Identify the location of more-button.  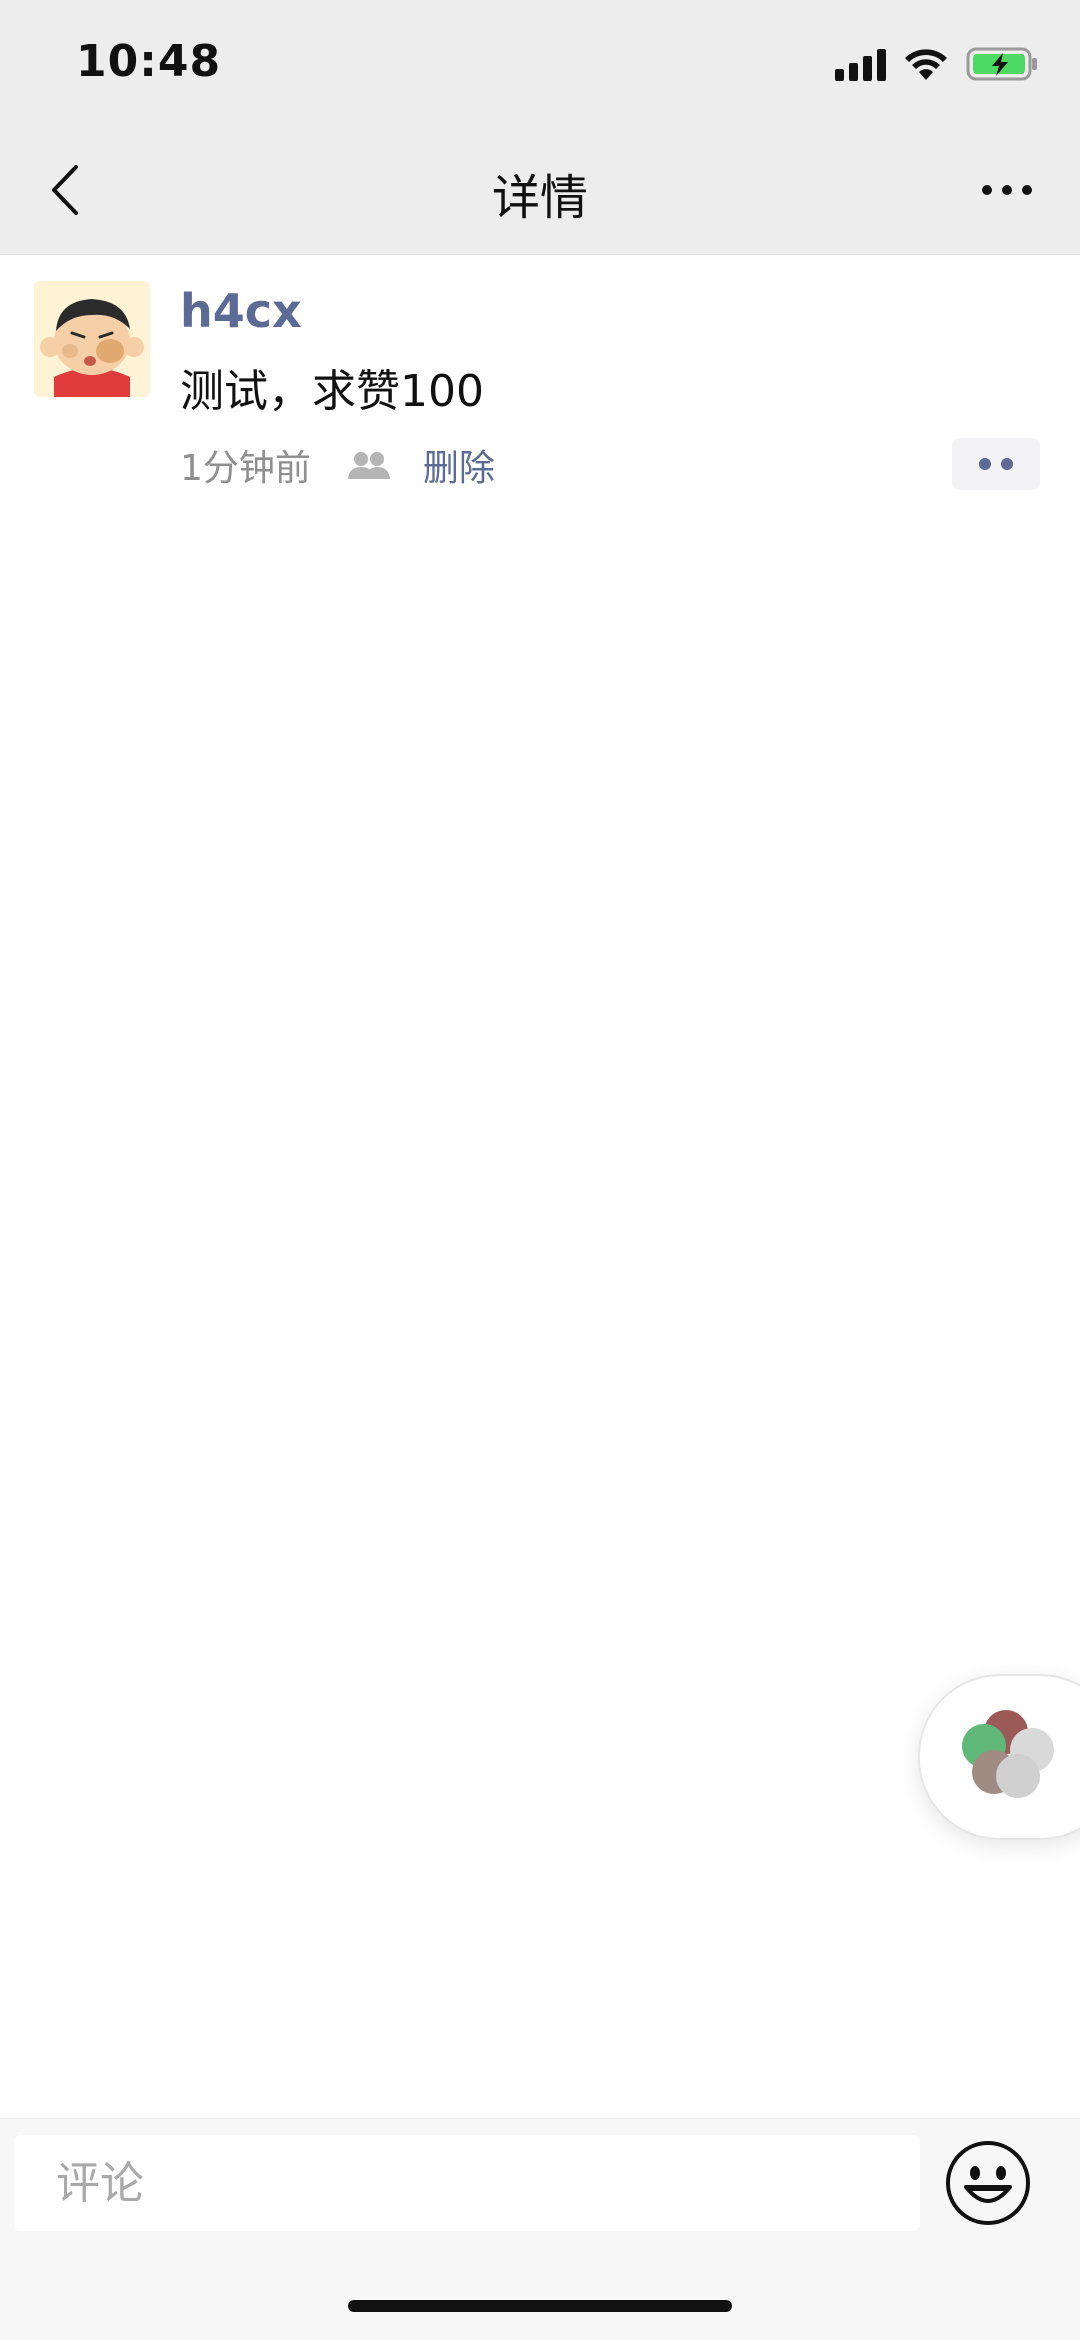
(1007, 190).